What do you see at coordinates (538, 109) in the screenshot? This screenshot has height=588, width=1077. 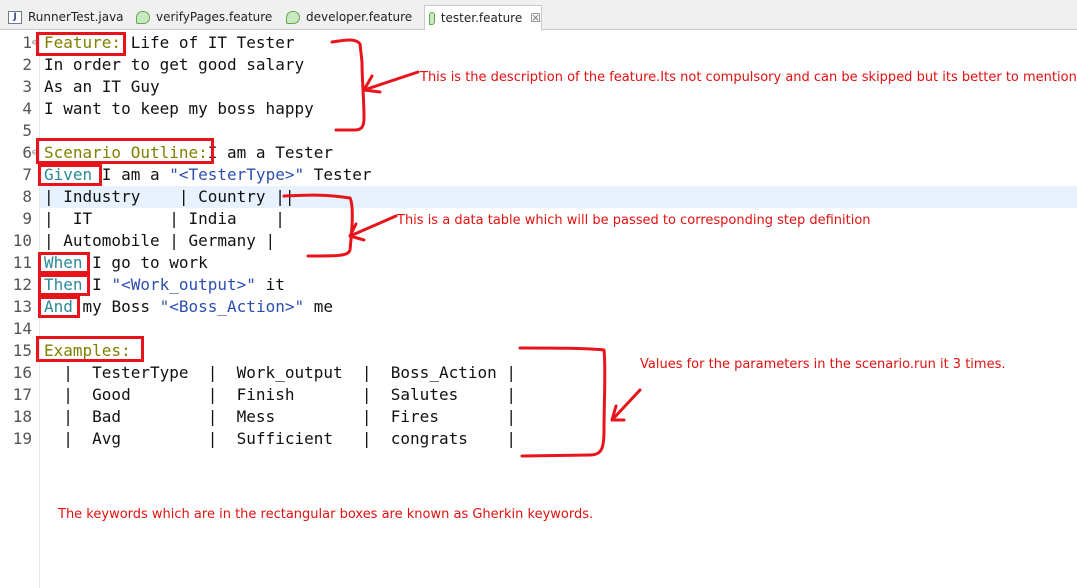 I see `code-line: 4 I want to keep my boss happy` at bounding box center [538, 109].